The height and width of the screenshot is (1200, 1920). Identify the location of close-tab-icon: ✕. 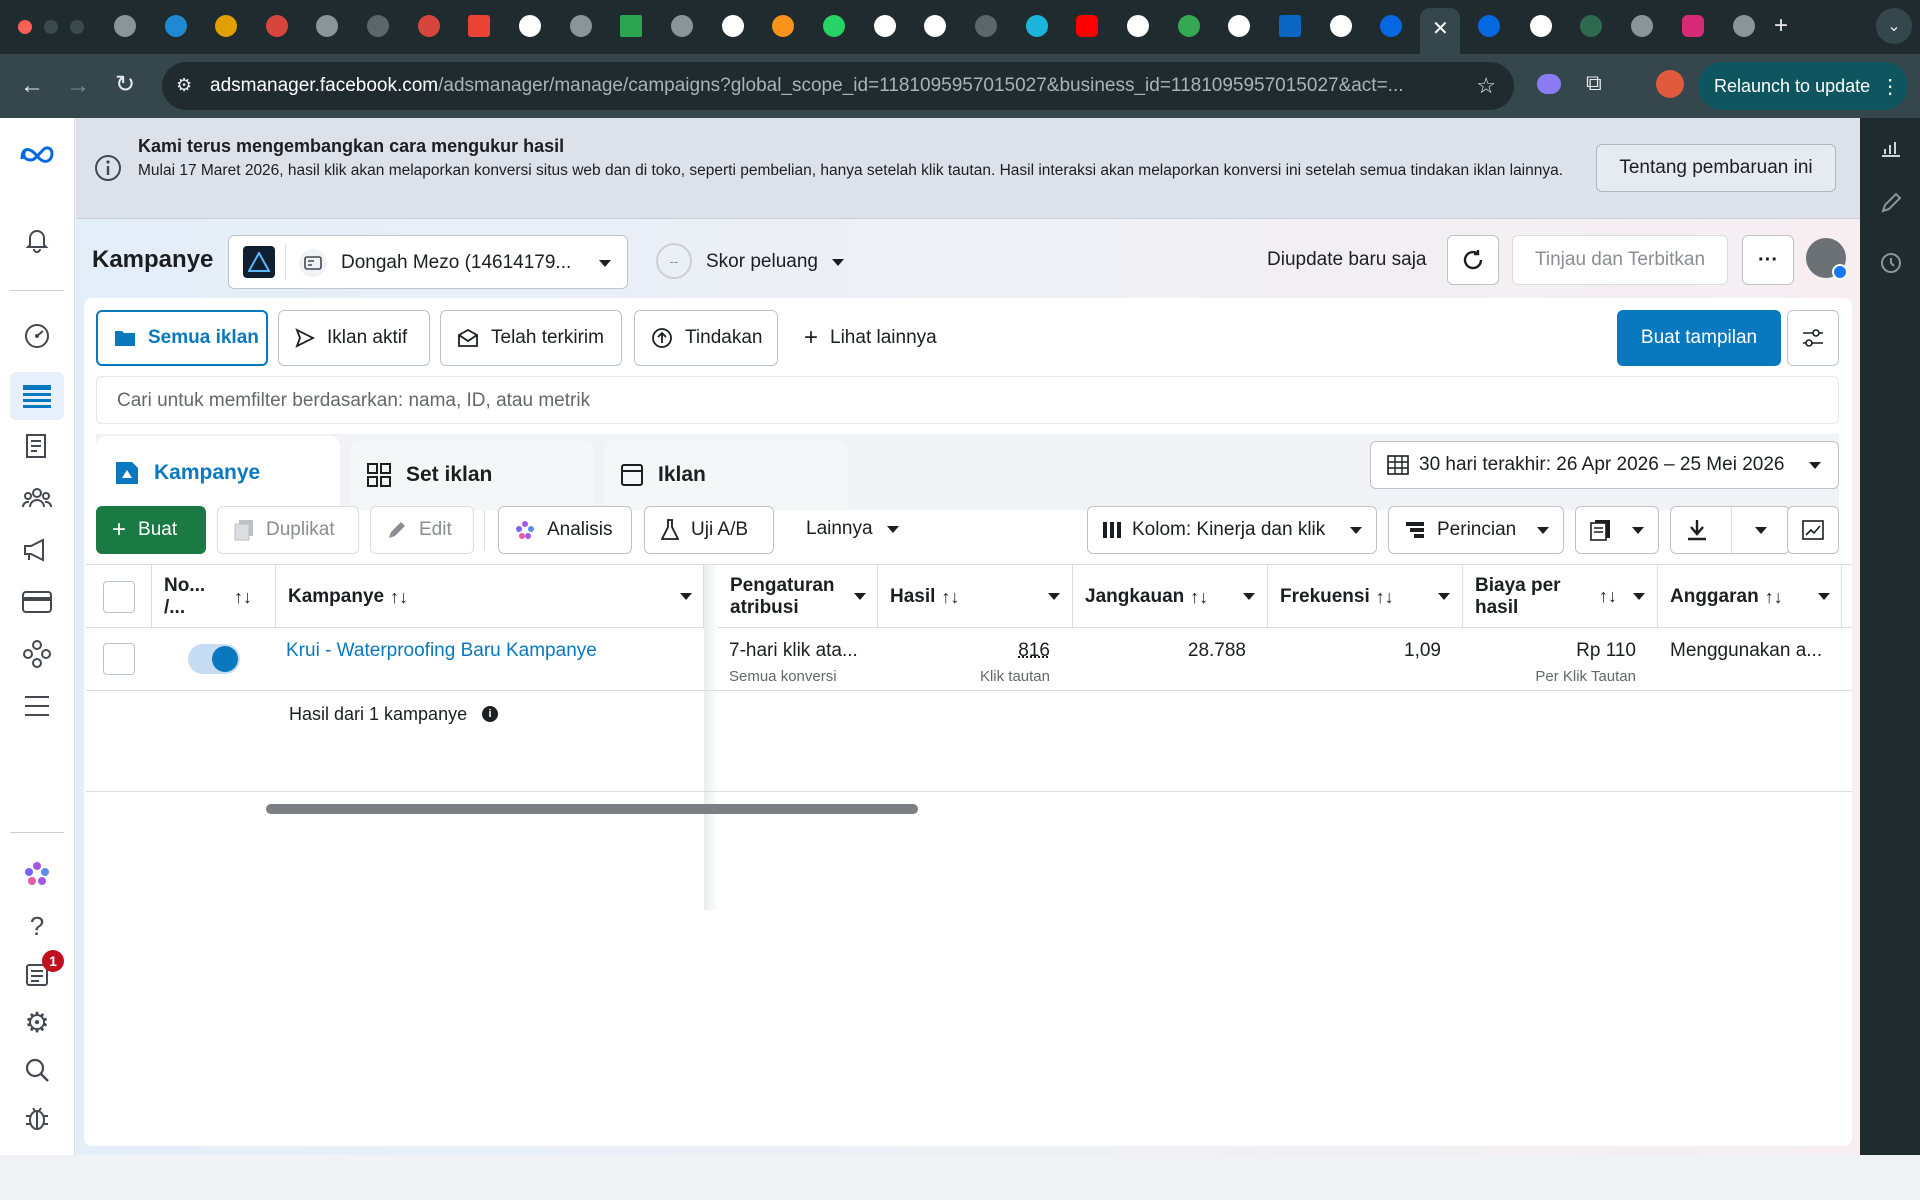
(1440, 28).